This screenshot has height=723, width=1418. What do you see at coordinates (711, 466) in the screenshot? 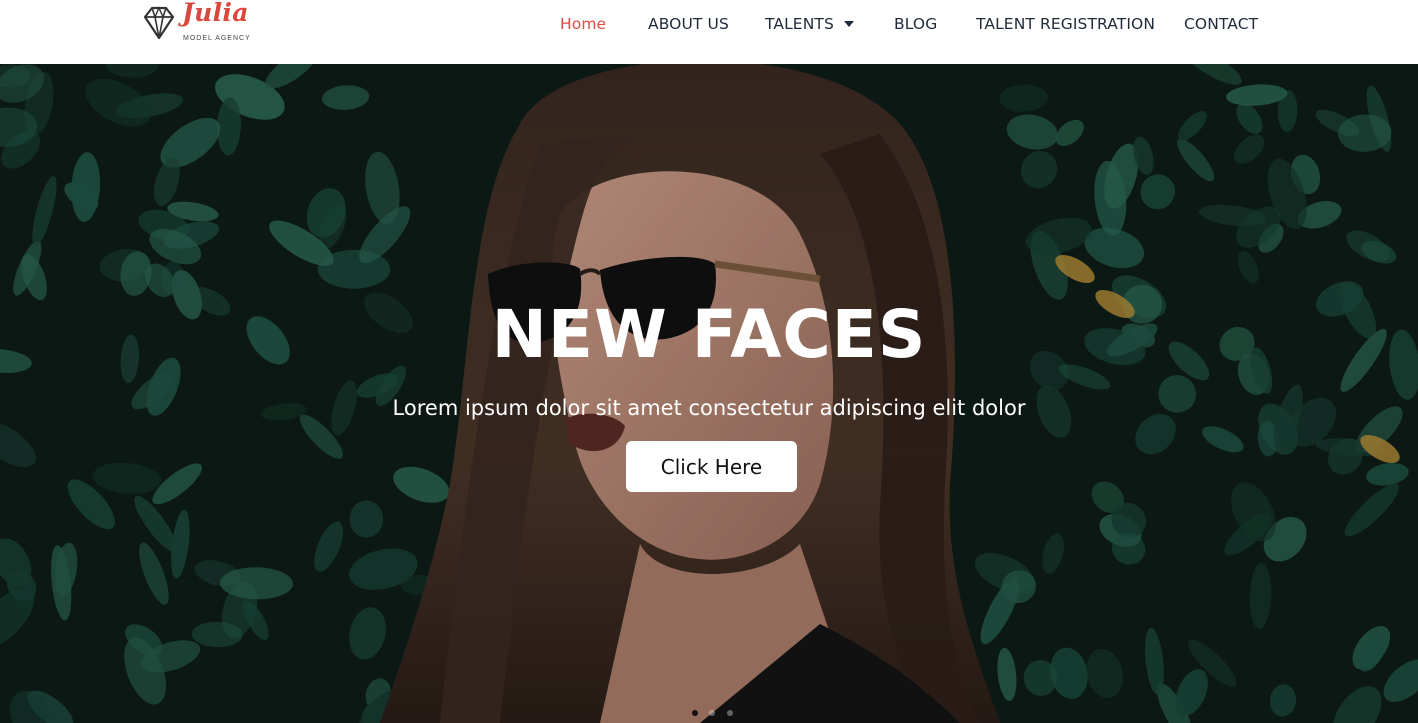
I see `click-here-button: Click Here` at bounding box center [711, 466].